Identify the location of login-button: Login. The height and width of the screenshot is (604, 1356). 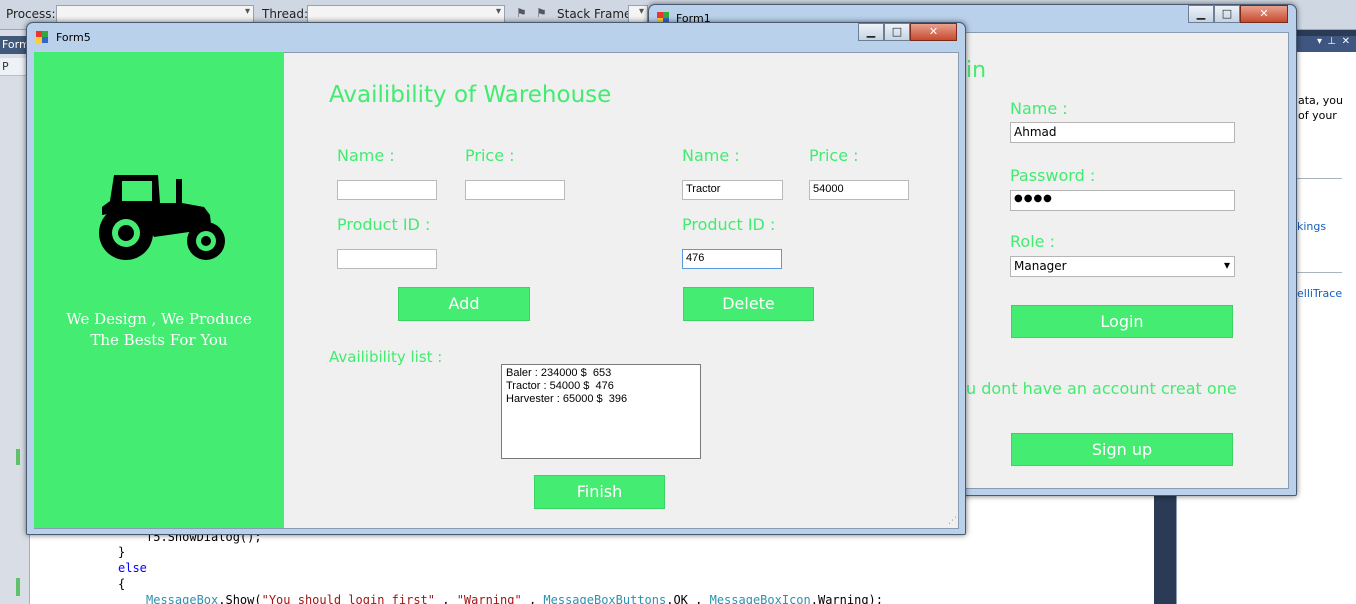
(1122, 321).